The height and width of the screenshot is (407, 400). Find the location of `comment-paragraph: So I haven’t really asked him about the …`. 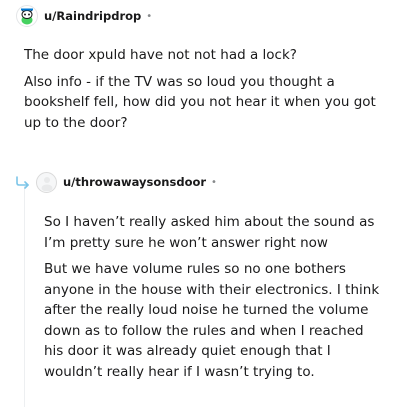

comment-paragraph: So I haven’t really asked him about the … is located at coordinates (209, 232).